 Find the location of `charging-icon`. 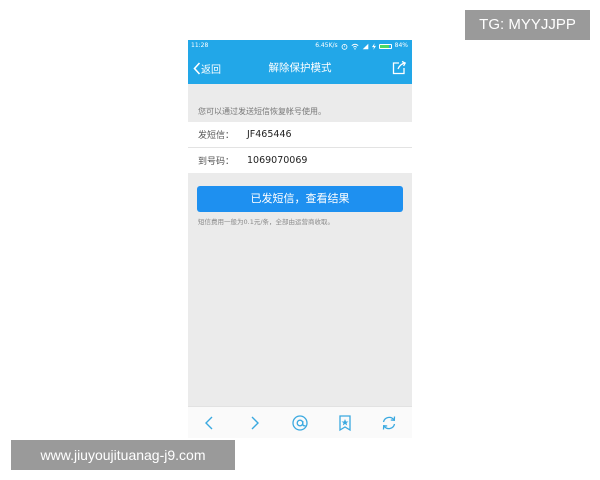

charging-icon is located at coordinates (373, 46).